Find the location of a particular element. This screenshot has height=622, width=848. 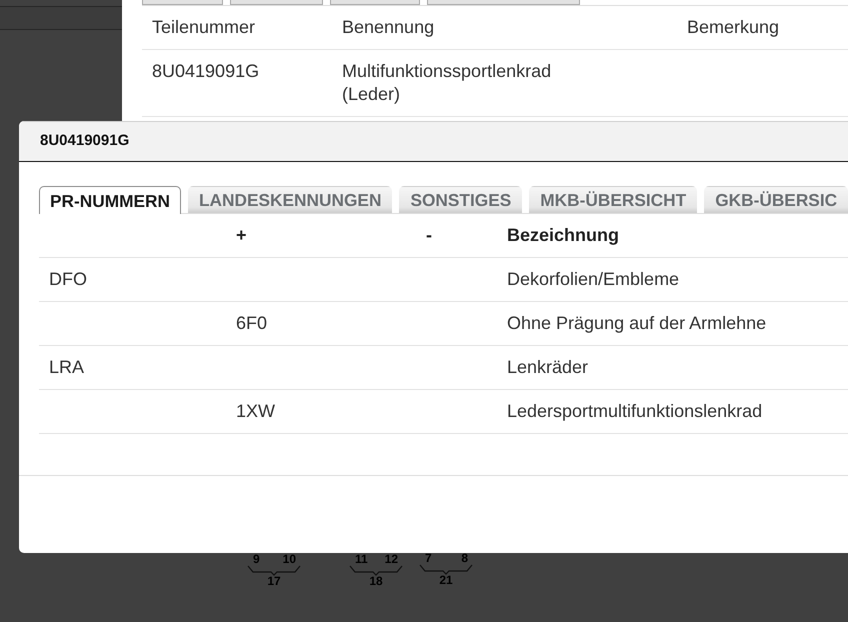

tab: LANDESKENNUNGEN is located at coordinates (290, 199).